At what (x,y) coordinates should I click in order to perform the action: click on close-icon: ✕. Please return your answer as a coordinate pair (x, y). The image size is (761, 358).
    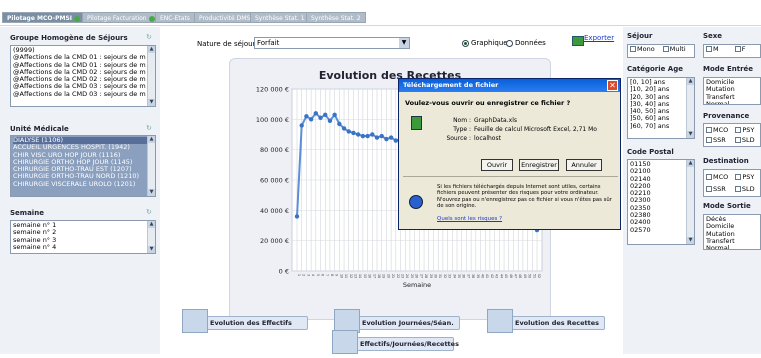
    Looking at the image, I should click on (612, 85).